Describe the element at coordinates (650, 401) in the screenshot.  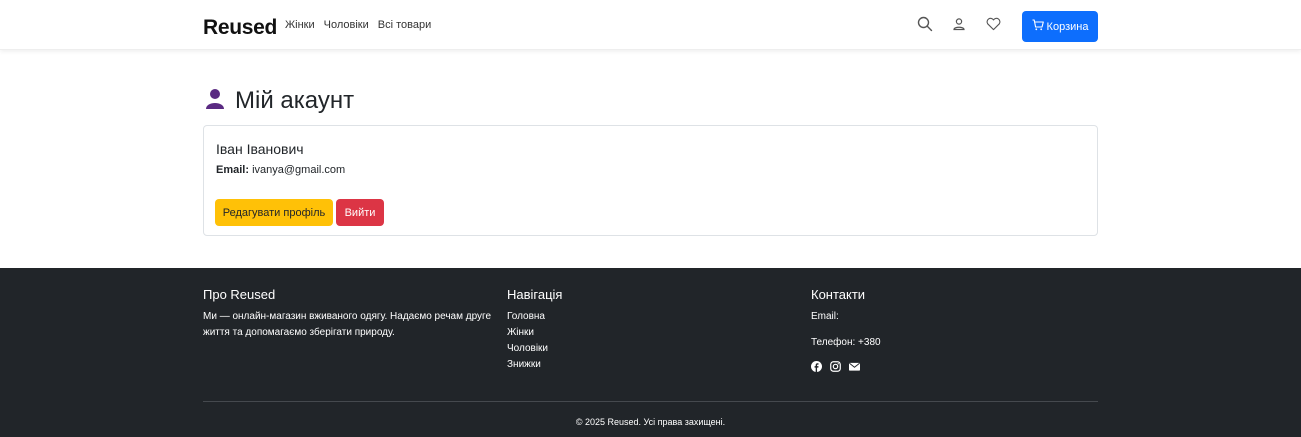
I see `footer-divider` at that location.